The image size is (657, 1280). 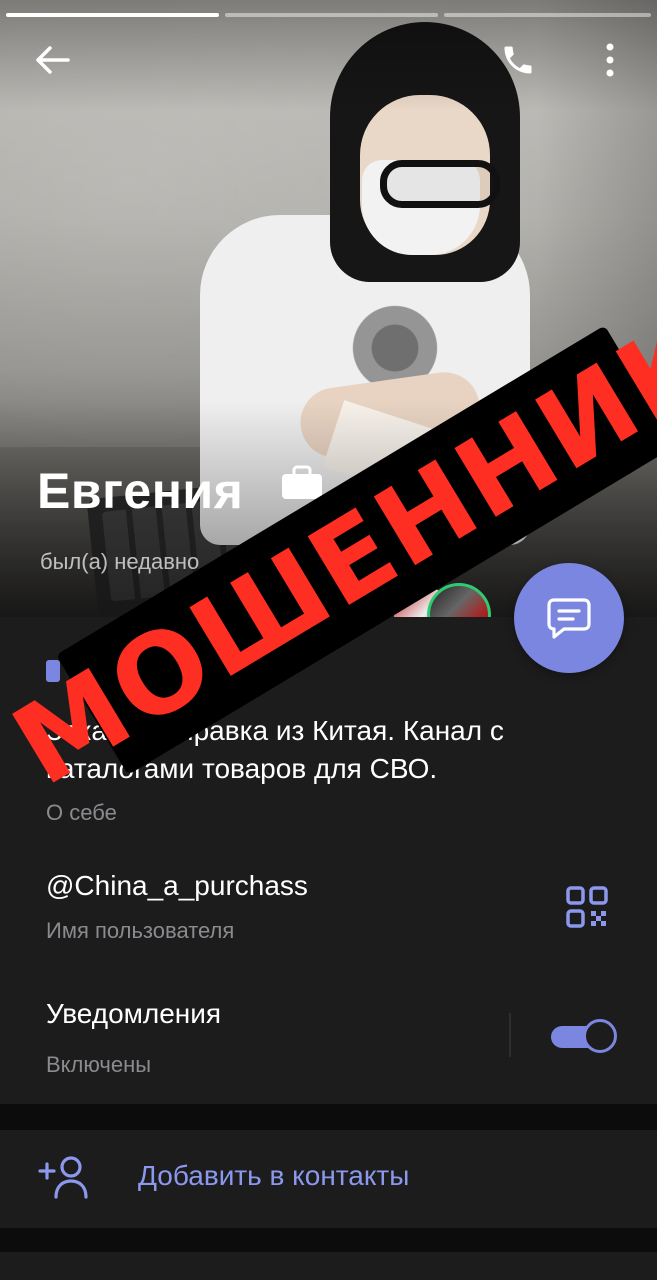 I want to click on notifications-state: Включены, so click(x=99, y=1064).